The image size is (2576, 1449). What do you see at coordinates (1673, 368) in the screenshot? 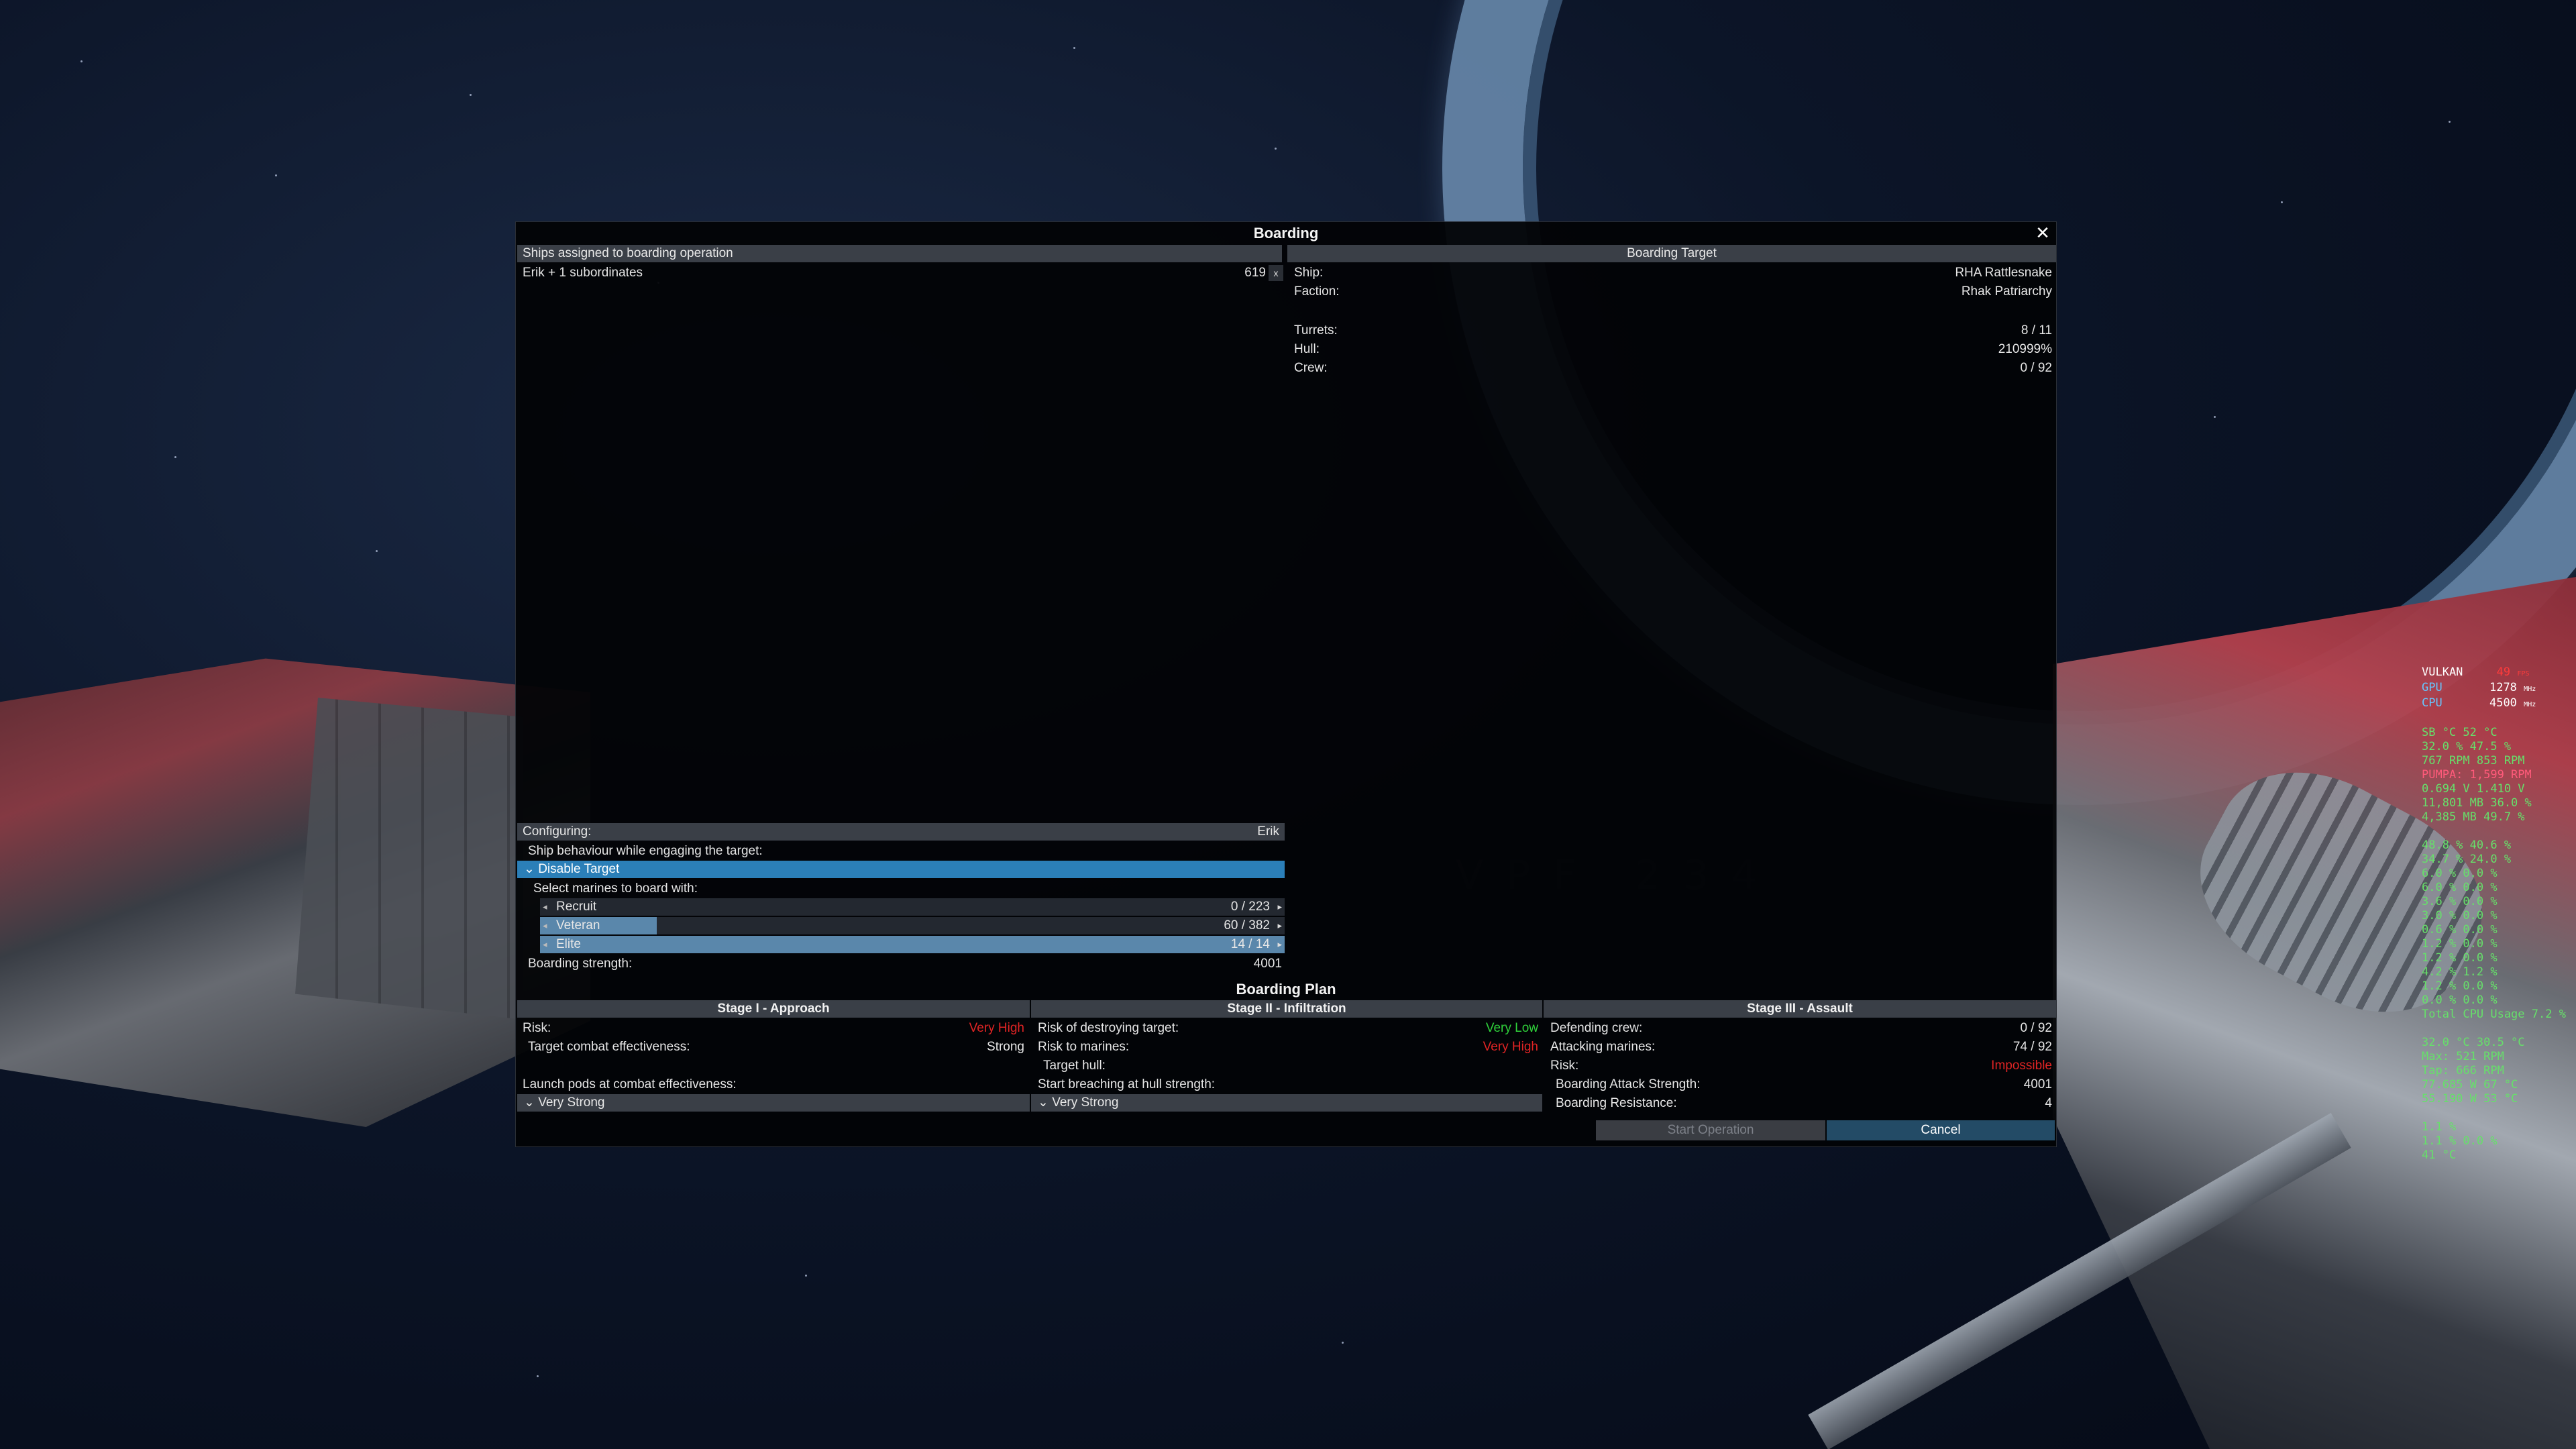
I see `target-row-crew: Crew: 0 / 92` at bounding box center [1673, 368].